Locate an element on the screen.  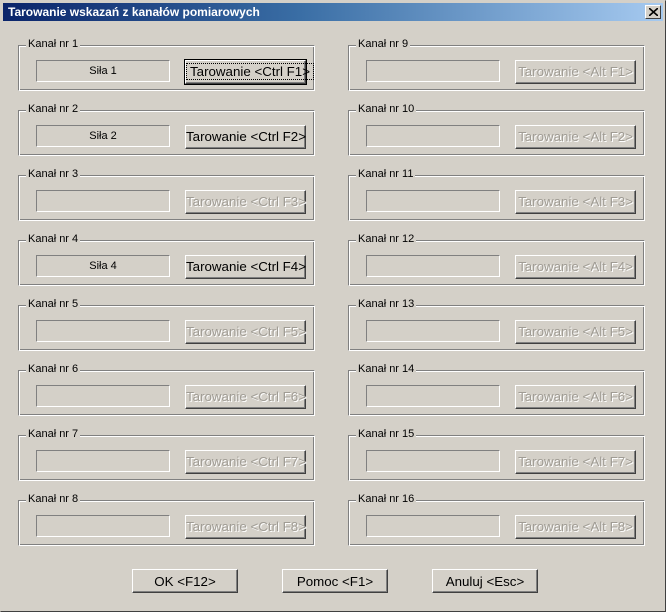
tare-button: Tarowanie <Alt F5> is located at coordinates (575, 332).